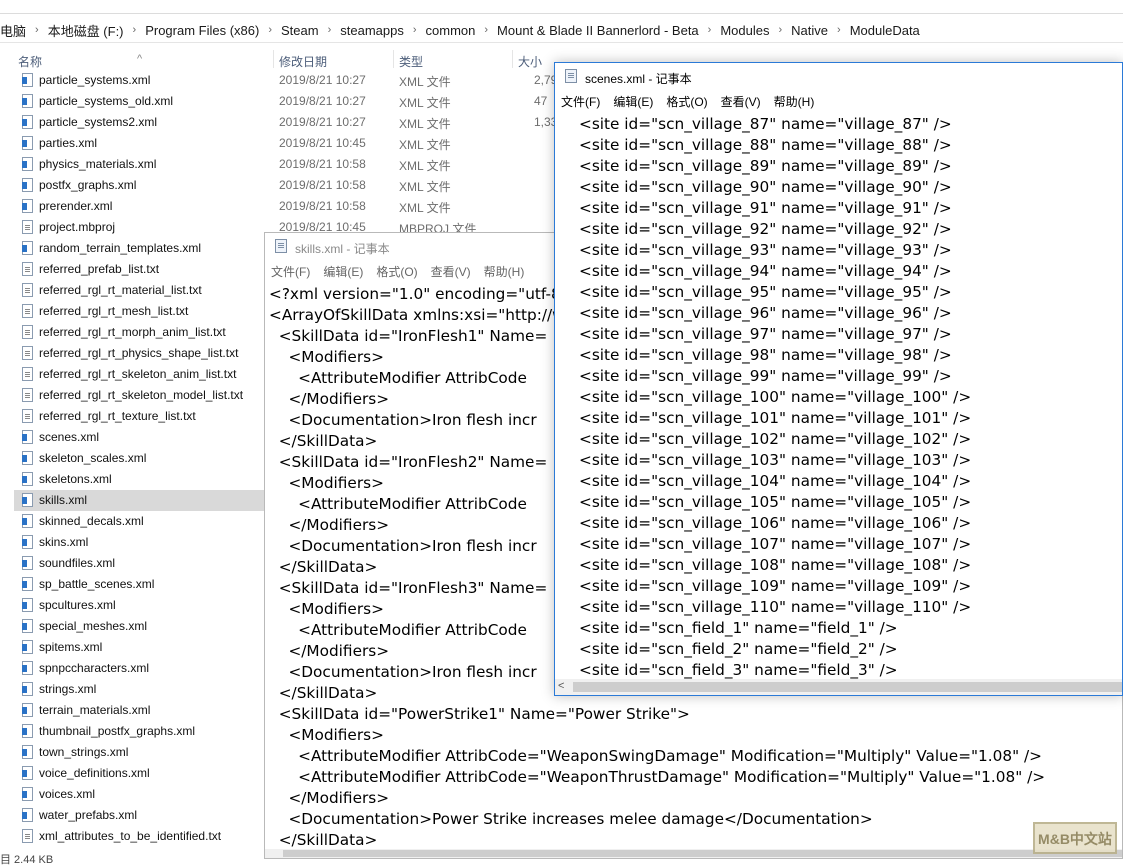 The image size is (1123, 867). Describe the element at coordinates (451, 30) in the screenshot. I see `breadcrumb-item: common` at that location.